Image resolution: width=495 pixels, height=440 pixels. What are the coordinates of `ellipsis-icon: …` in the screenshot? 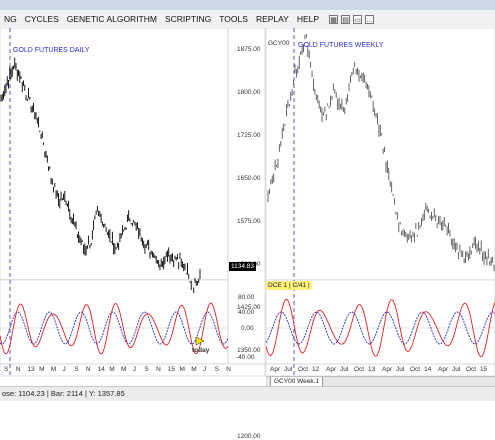 It's located at (370, 19).